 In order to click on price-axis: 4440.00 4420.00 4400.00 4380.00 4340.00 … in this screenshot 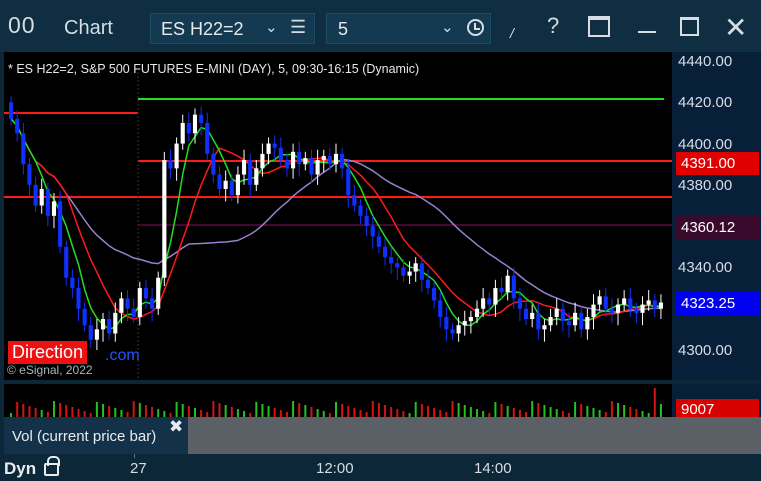, I will do `click(716, 216)`.